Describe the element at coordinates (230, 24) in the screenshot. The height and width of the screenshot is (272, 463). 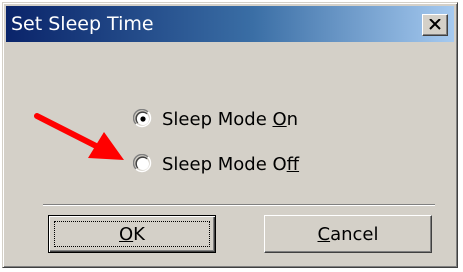
I see `title-bar: Set Sleep Time` at that location.